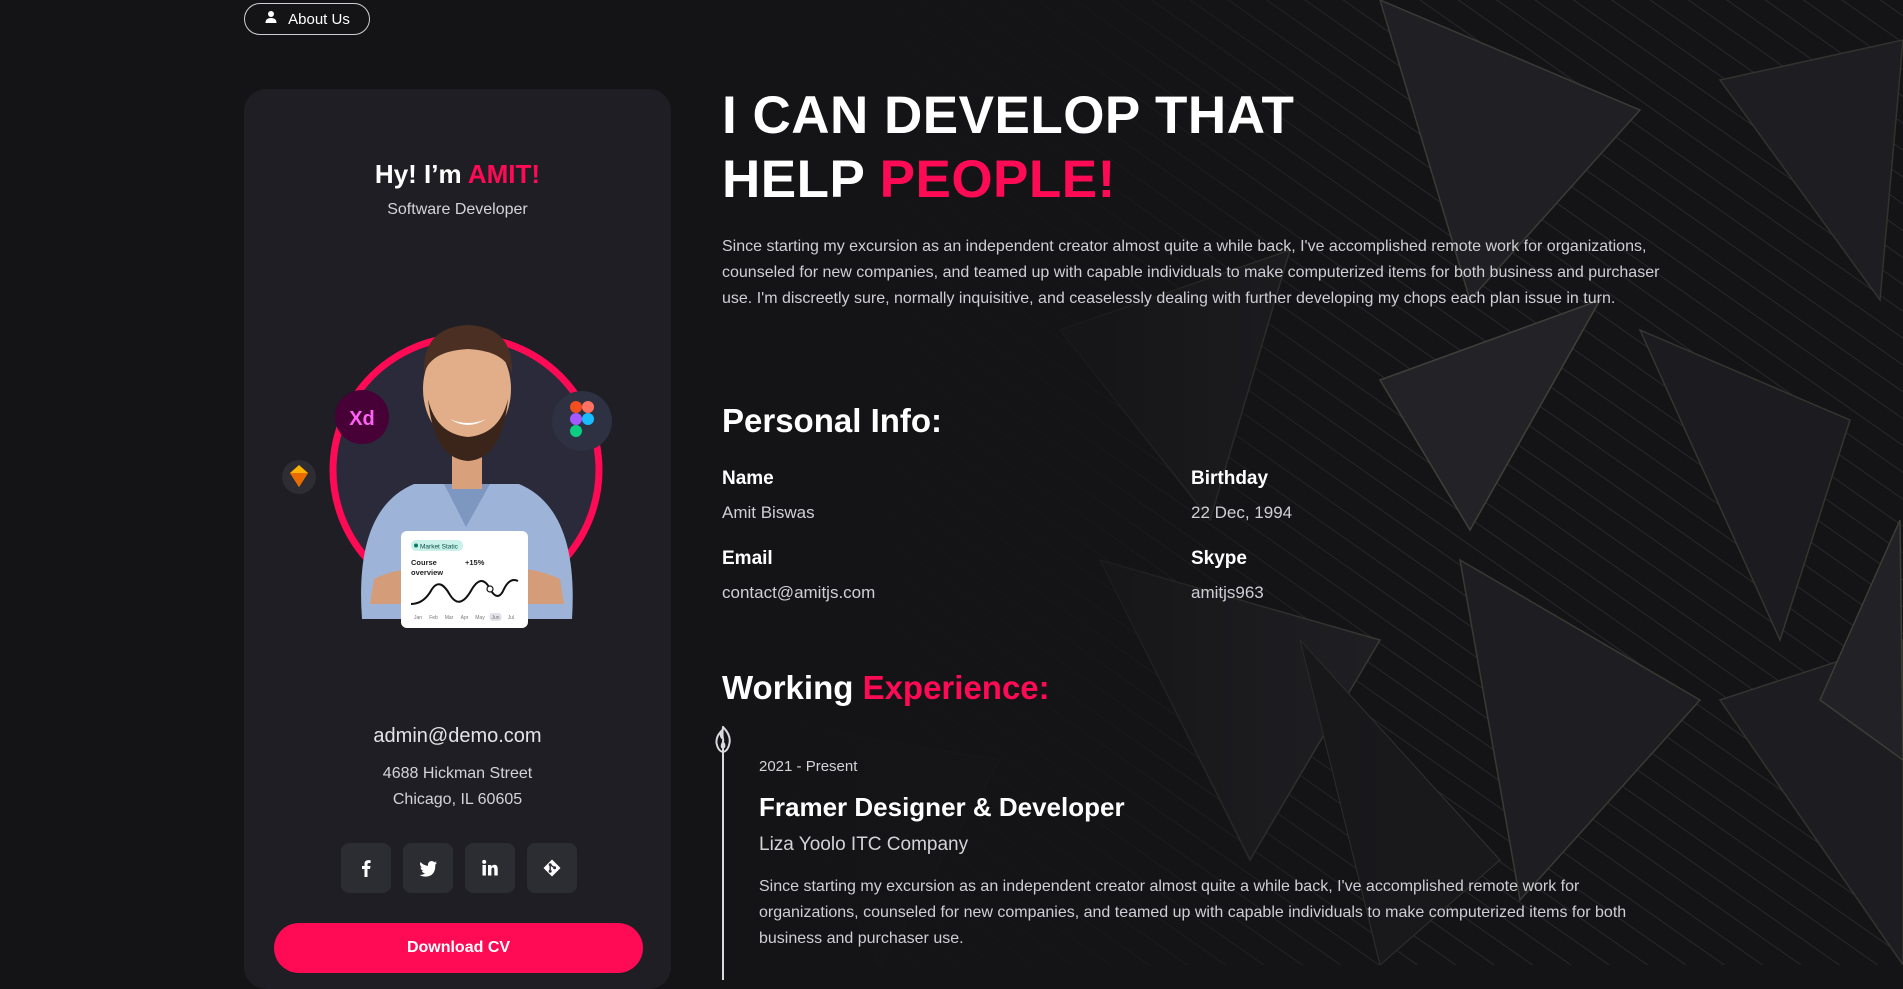  What do you see at coordinates (465, 618) in the screenshot?
I see `widget-month-label: Apr` at bounding box center [465, 618].